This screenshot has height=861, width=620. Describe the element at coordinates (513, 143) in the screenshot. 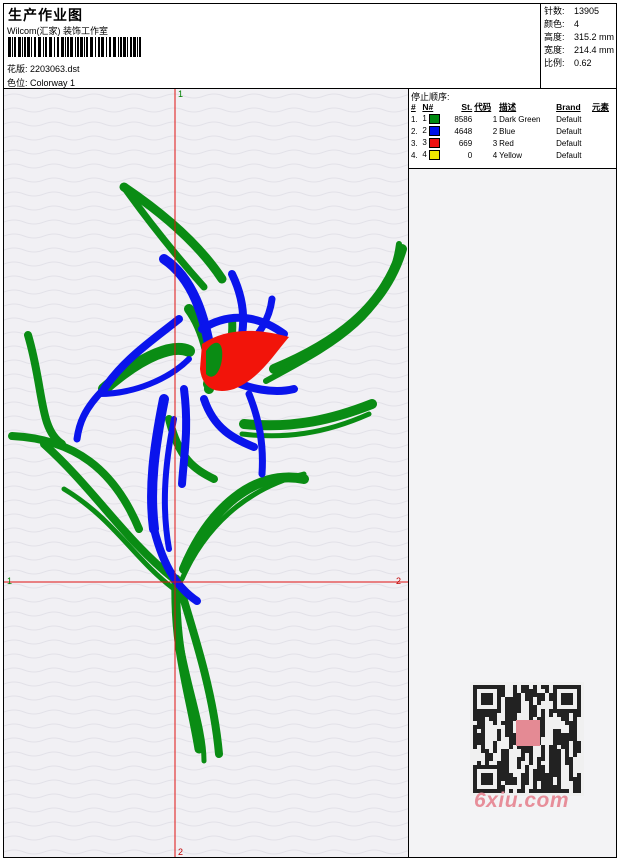

I see `table-row: 3. 3 669 3 Red Default` at that location.